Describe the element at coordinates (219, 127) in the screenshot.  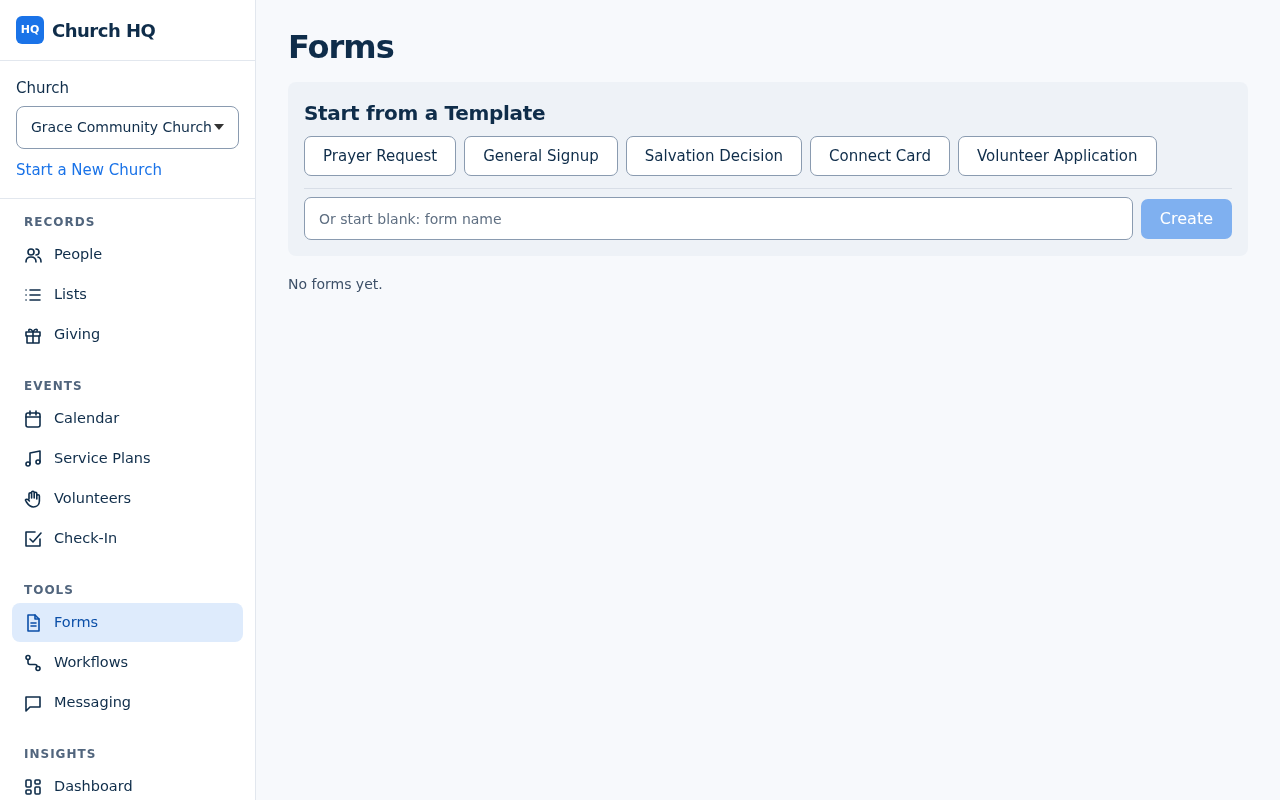
I see `caret-icon` at that location.